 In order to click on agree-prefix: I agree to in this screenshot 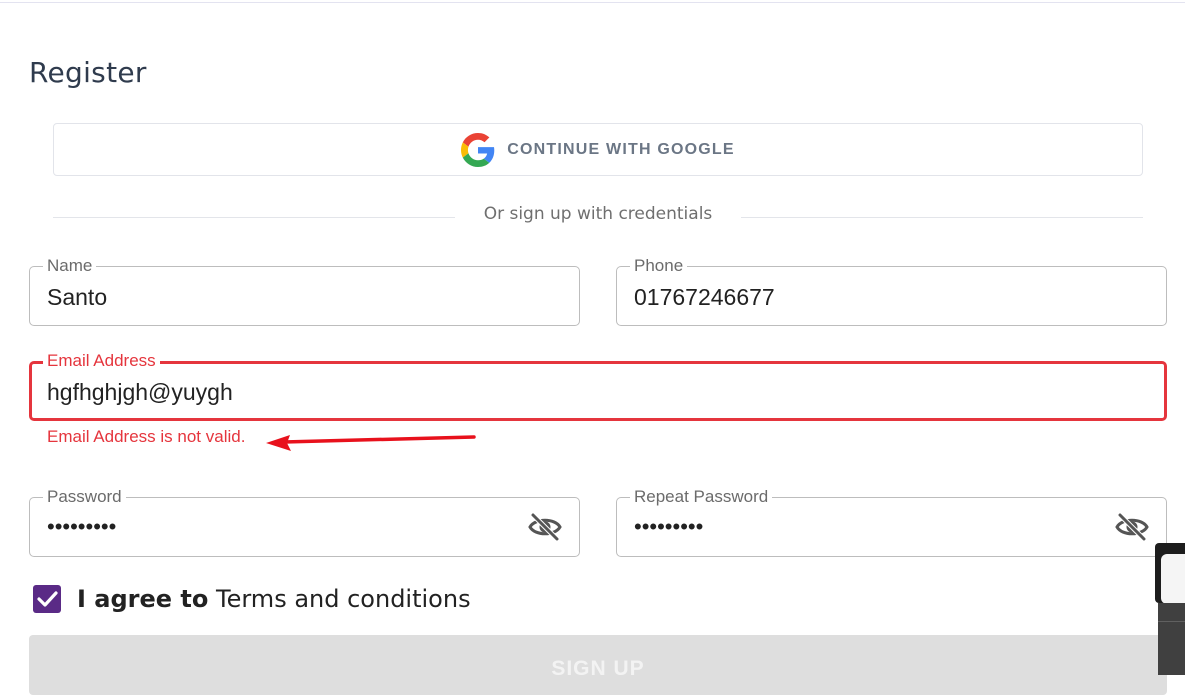, I will do `click(143, 599)`.